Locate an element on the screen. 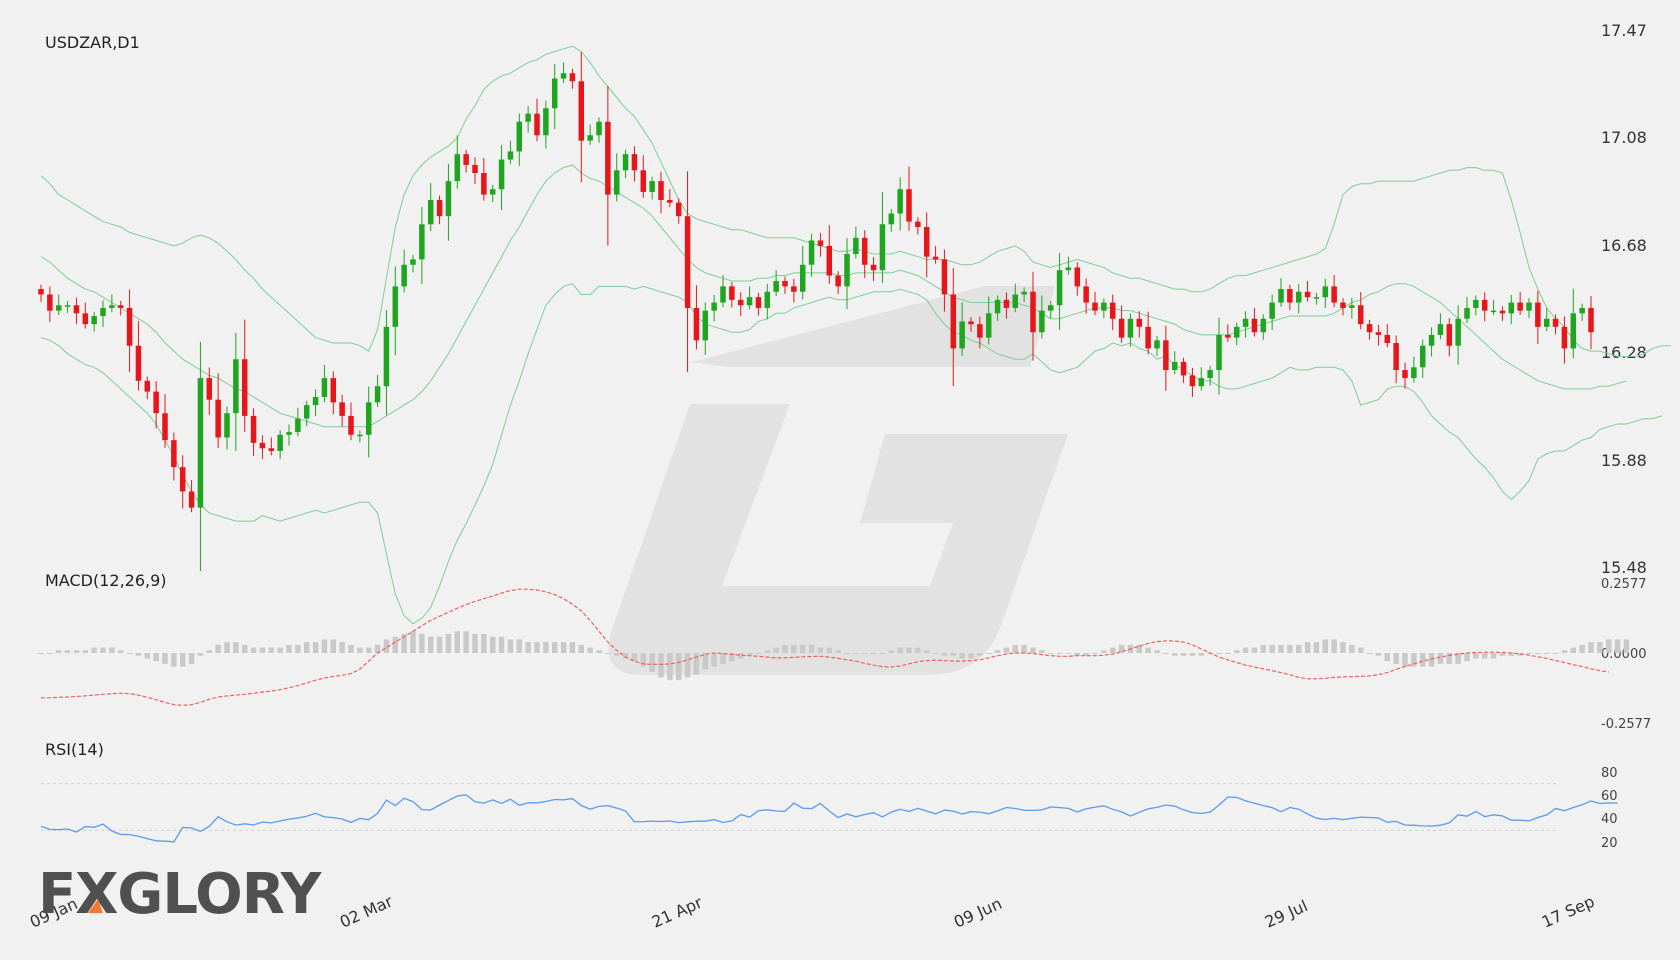 This screenshot has height=960, width=1680. rsi-y-tick: 20 is located at coordinates (1609, 843).